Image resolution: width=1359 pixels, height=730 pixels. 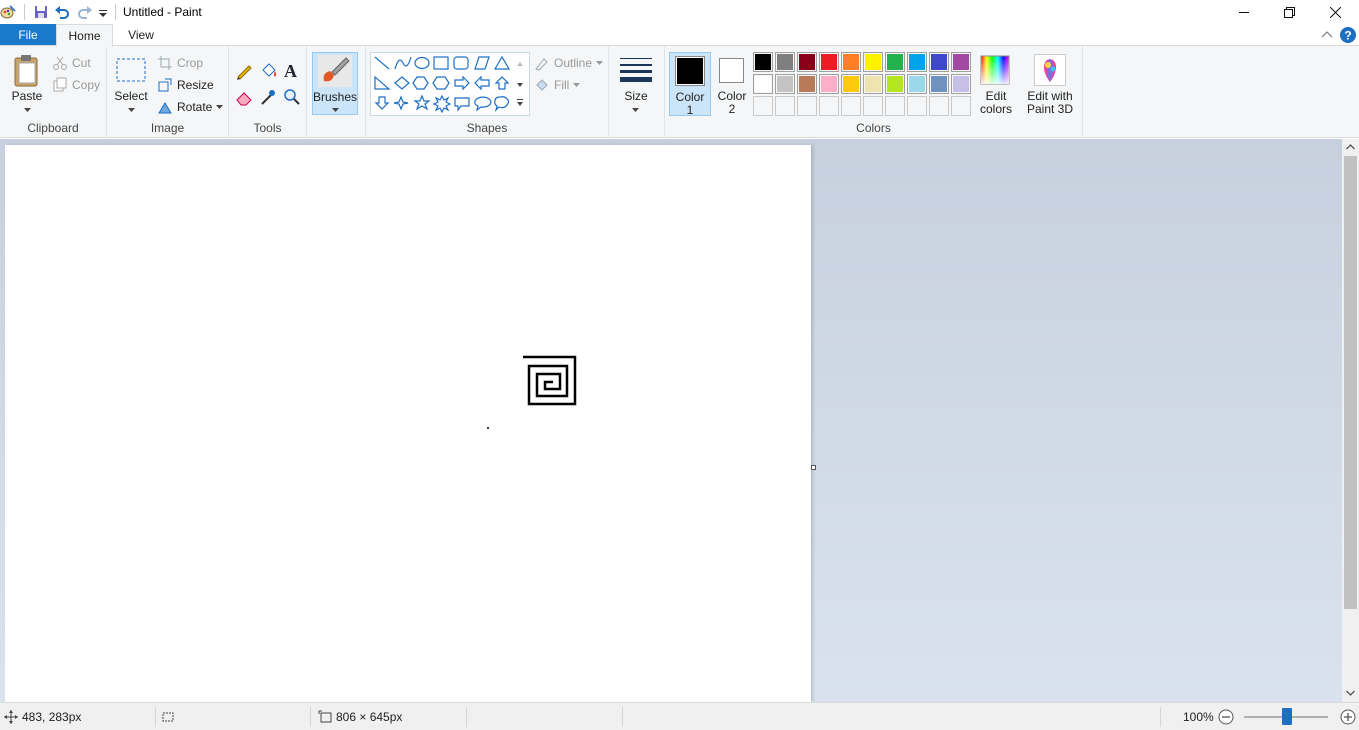 I want to click on crop-button: Crop, so click(x=180, y=63).